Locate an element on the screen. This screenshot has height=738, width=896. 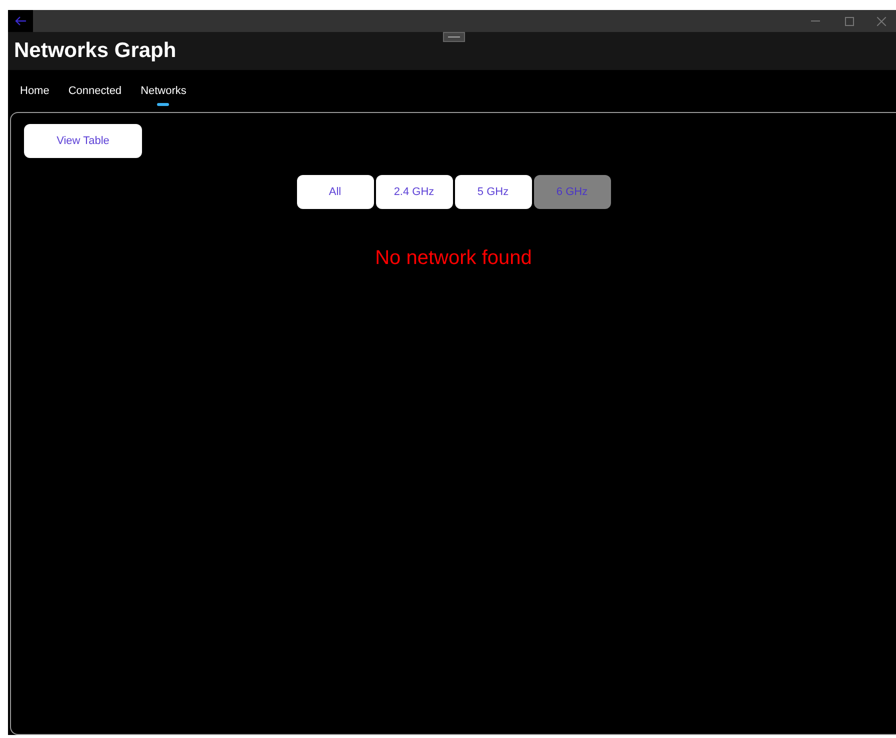
filter-button: All is located at coordinates (335, 192).